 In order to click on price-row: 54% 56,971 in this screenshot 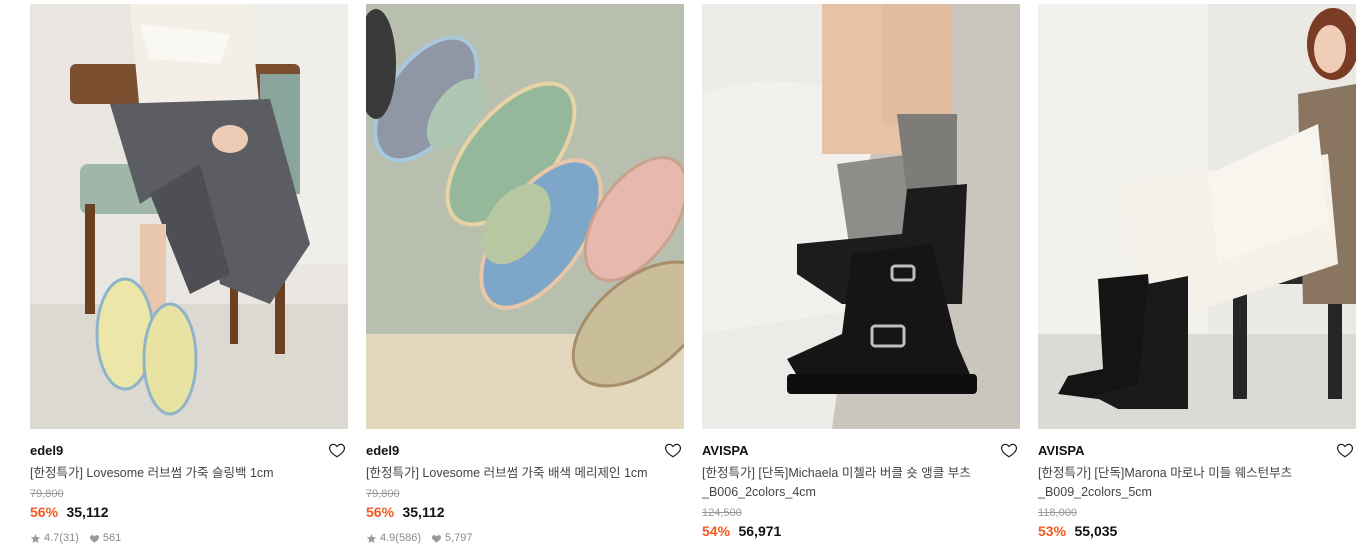, I will do `click(861, 531)`.